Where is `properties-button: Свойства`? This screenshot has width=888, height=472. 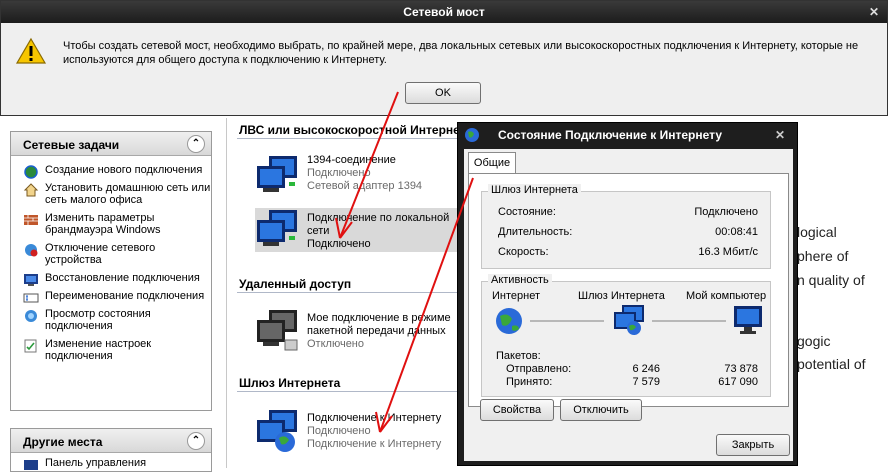 properties-button: Свойства is located at coordinates (517, 410).